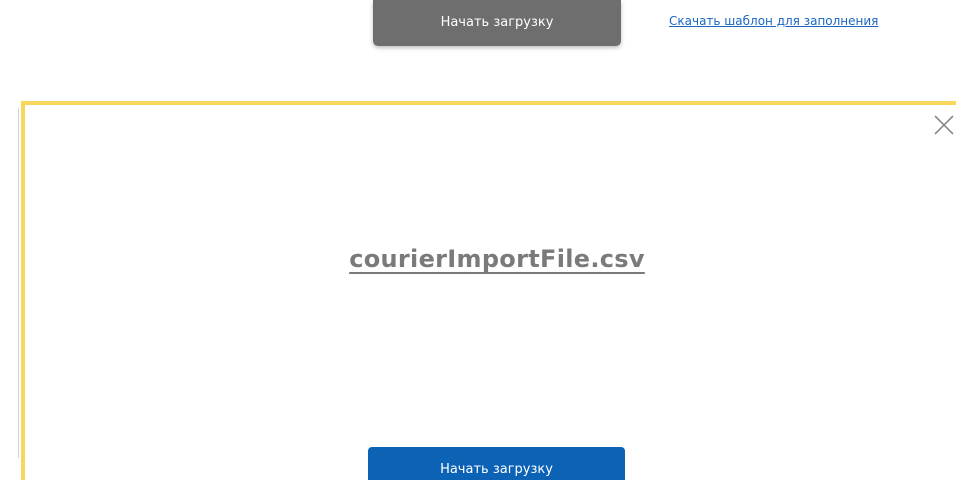  What do you see at coordinates (773, 21) in the screenshot?
I see `download-template-link: Скачать шаблон для заполнения` at bounding box center [773, 21].